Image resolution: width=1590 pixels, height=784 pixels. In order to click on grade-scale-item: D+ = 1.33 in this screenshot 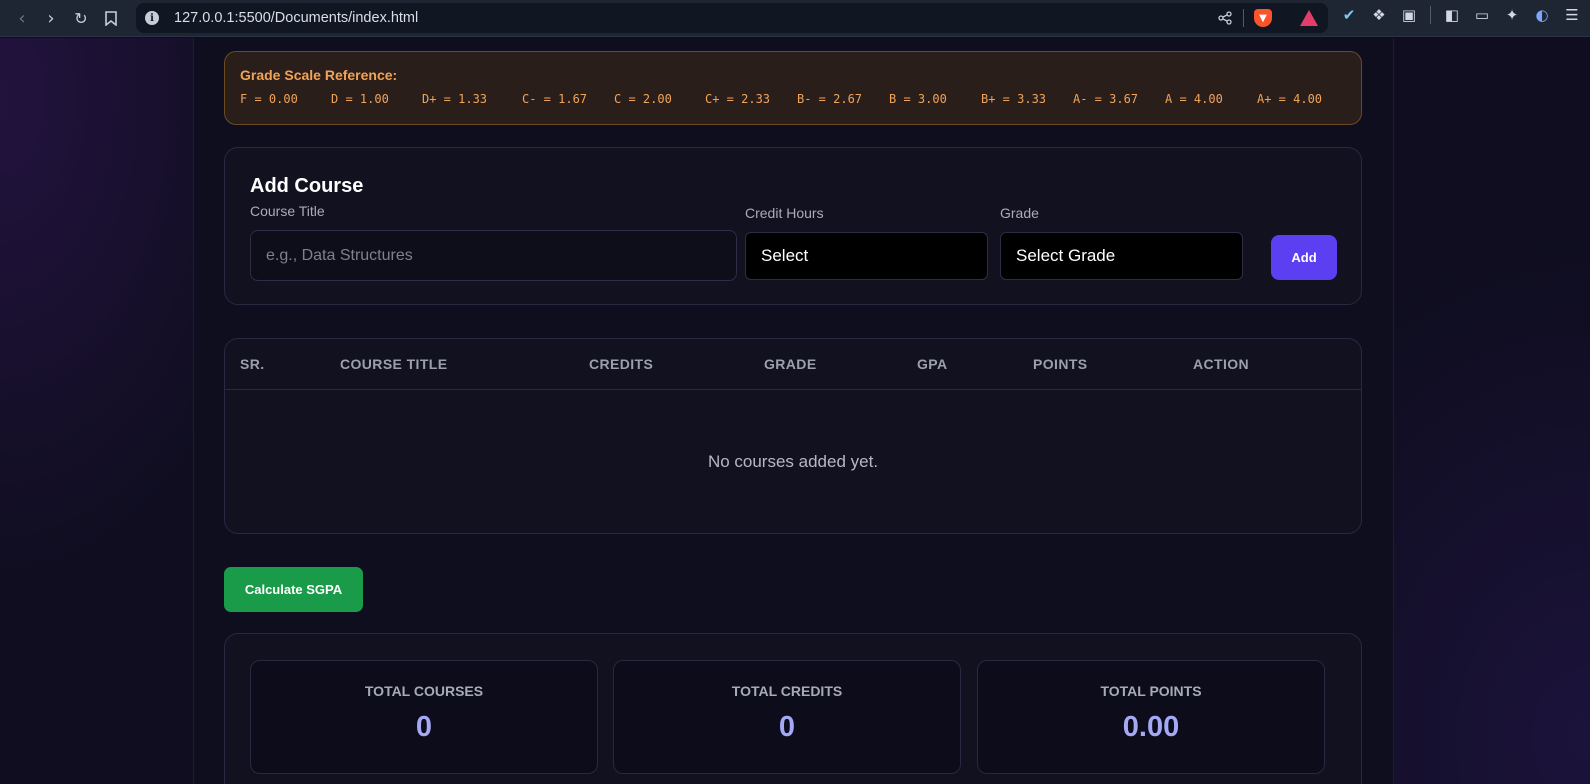, I will do `click(455, 99)`.